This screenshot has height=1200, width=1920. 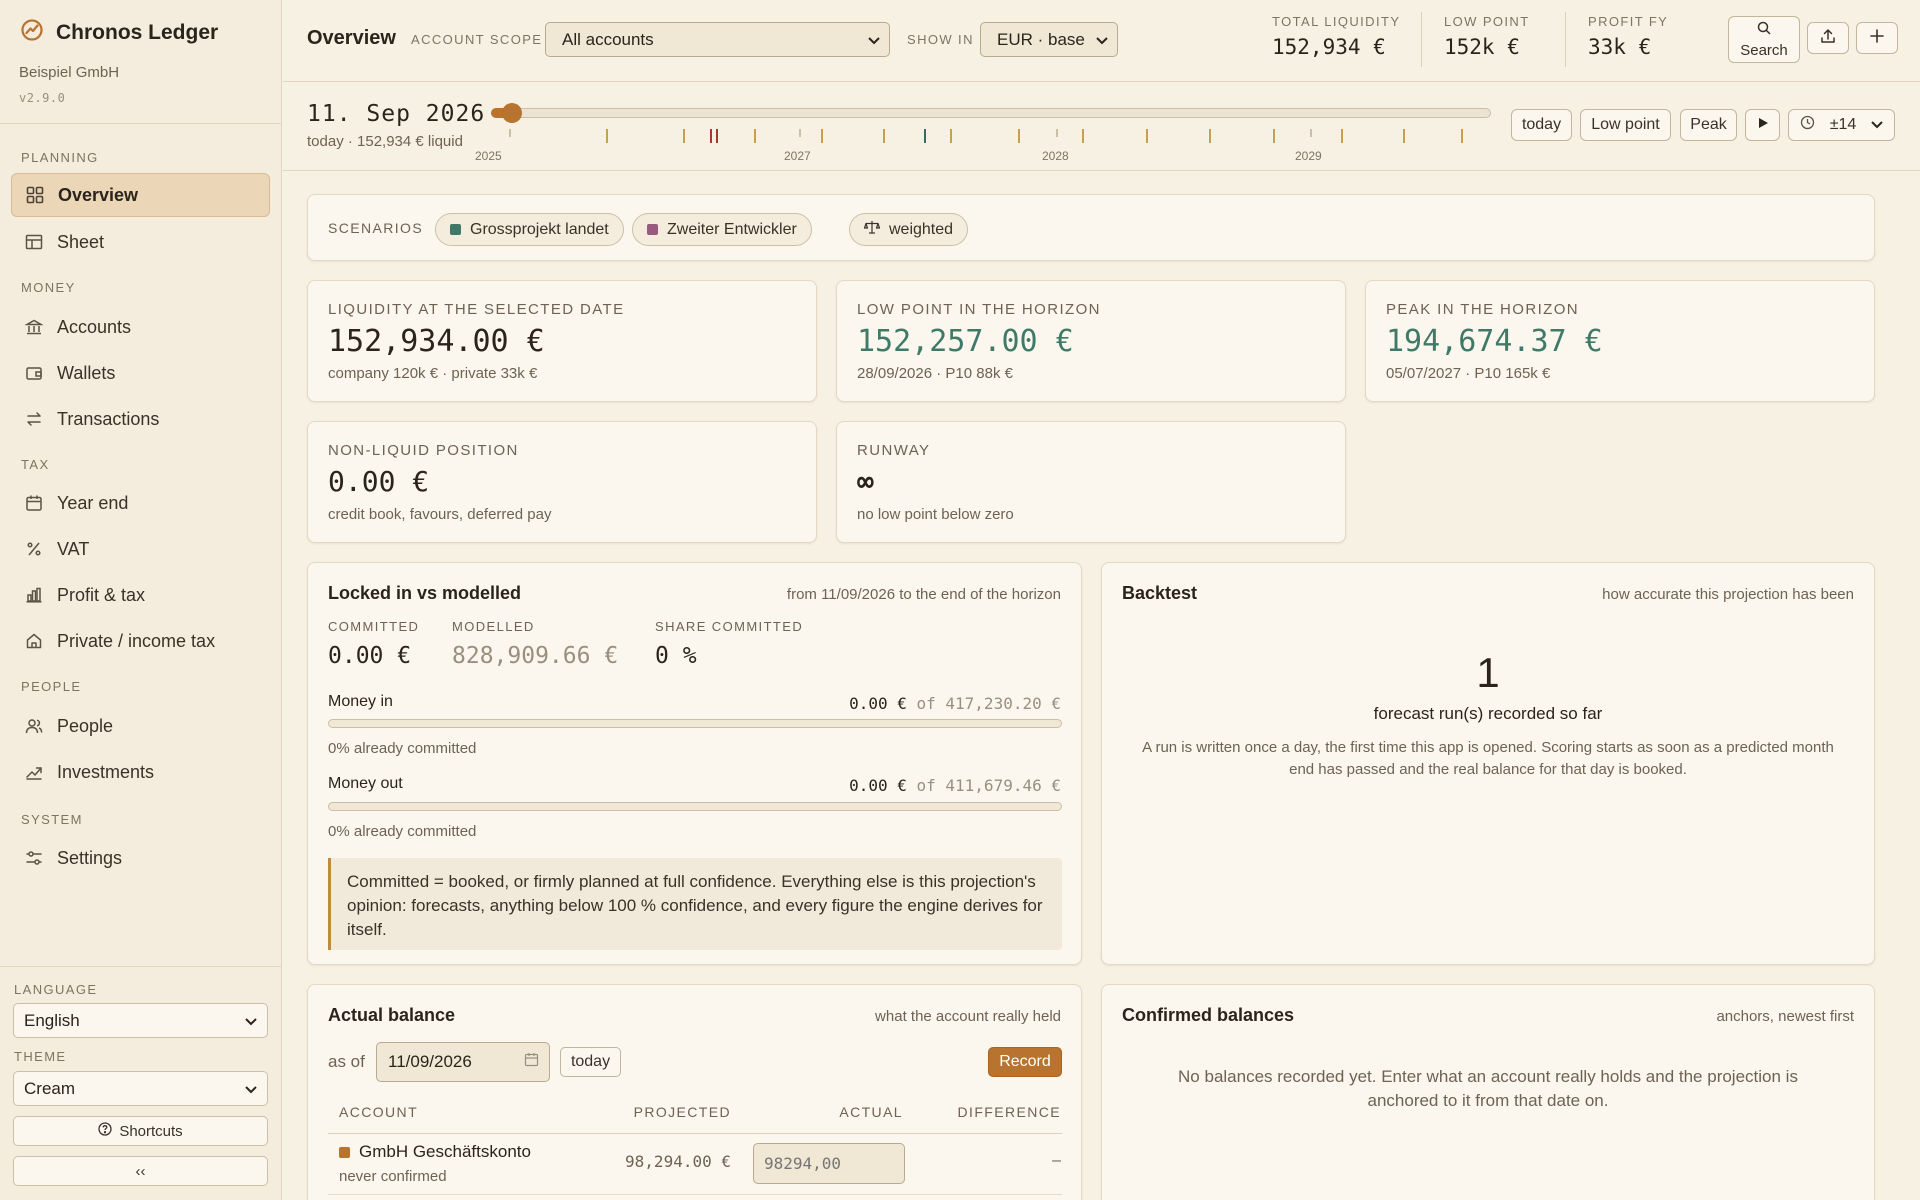 What do you see at coordinates (140, 858) in the screenshot?
I see `sidebar-item-settings: Settings` at bounding box center [140, 858].